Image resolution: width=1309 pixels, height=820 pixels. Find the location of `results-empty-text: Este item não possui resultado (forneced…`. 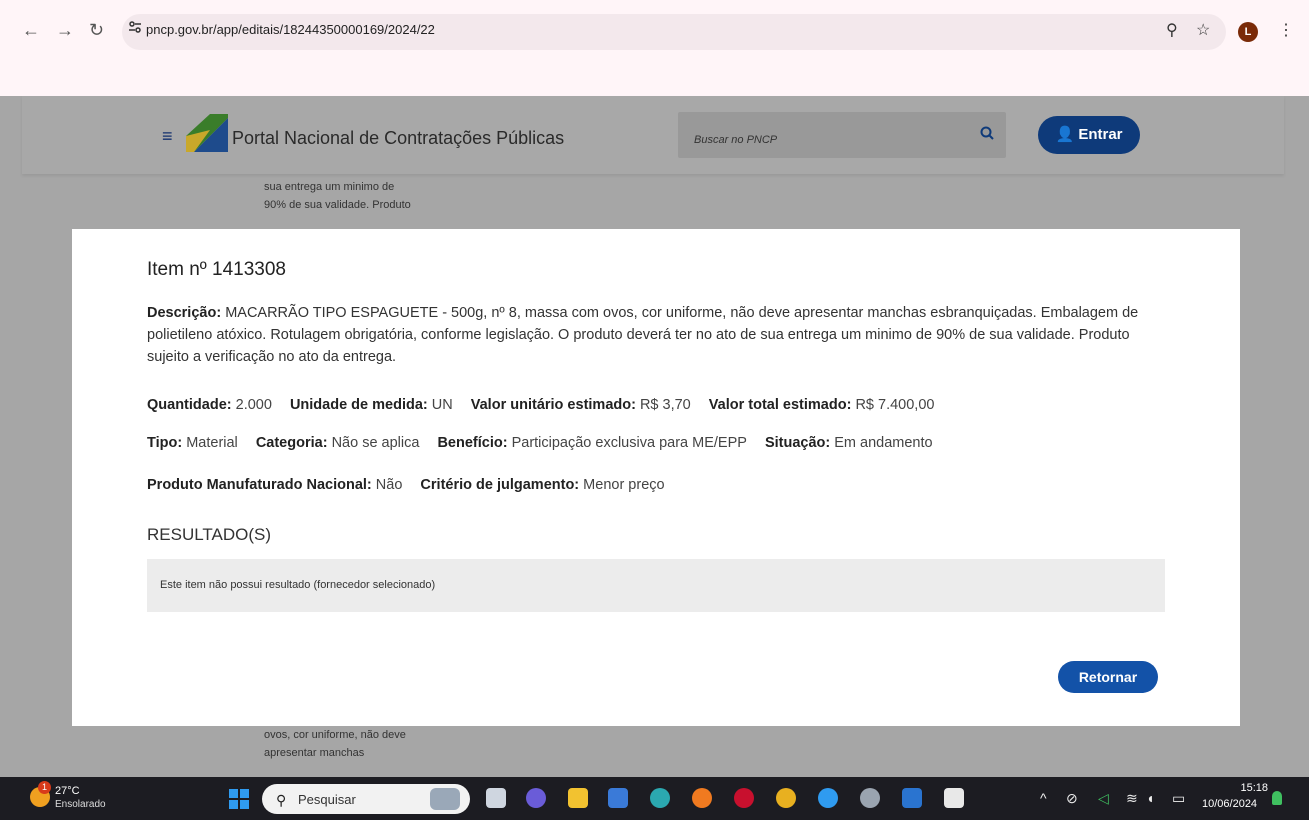

results-empty-text: Este item não possui resultado (forneced… is located at coordinates (298, 585).